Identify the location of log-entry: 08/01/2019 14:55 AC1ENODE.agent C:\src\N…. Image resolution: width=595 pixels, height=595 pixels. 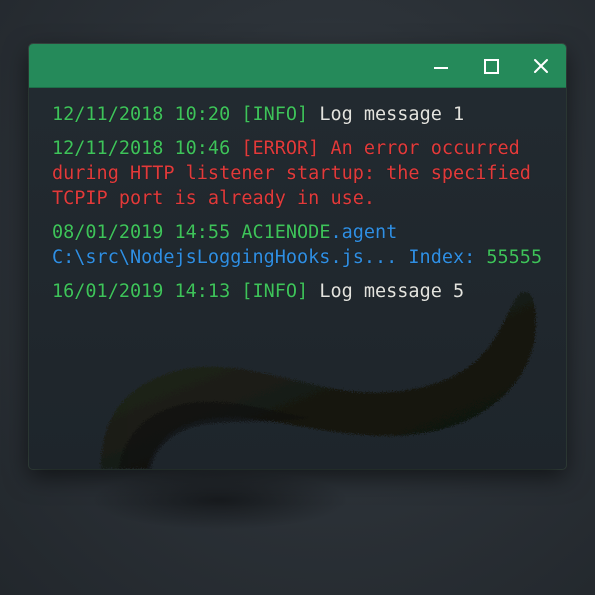
(302, 245).